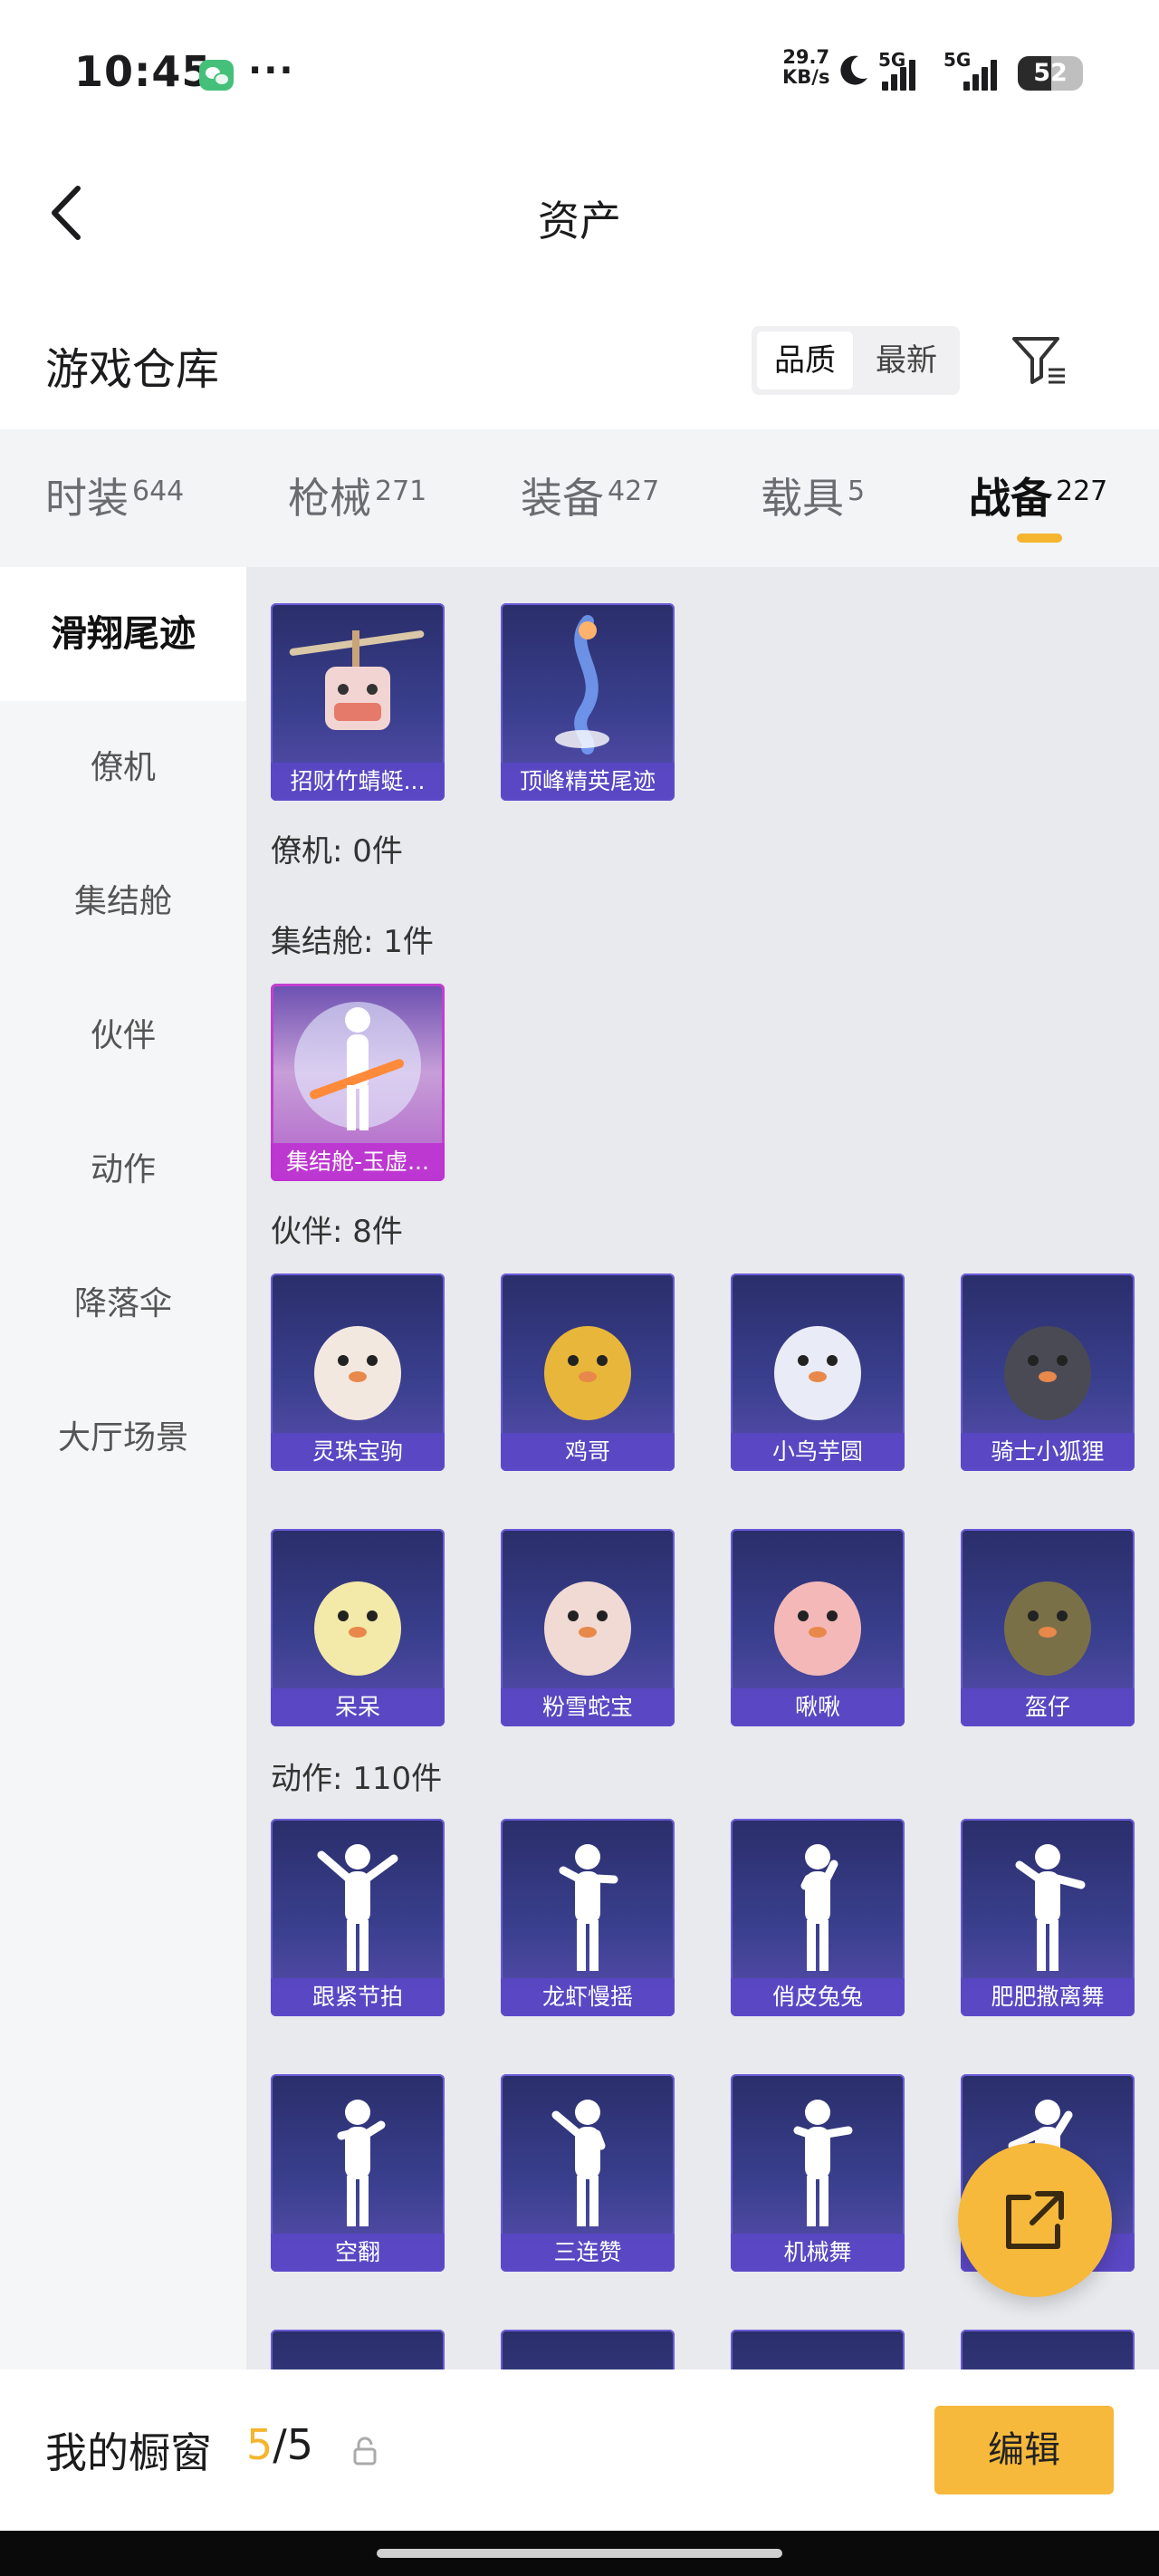 This screenshot has height=2576, width=1159. I want to click on item-card: 小鸟芋圆, so click(818, 1372).